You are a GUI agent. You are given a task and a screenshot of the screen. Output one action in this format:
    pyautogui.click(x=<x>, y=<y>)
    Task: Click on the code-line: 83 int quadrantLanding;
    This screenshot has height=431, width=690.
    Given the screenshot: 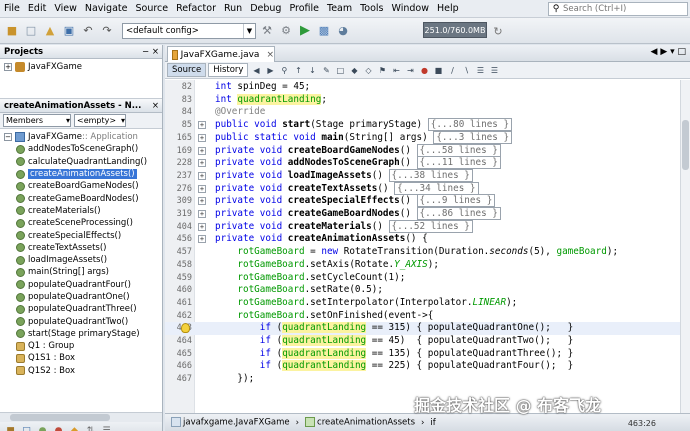 What is the action you would take?
    pyautogui.click(x=422, y=100)
    